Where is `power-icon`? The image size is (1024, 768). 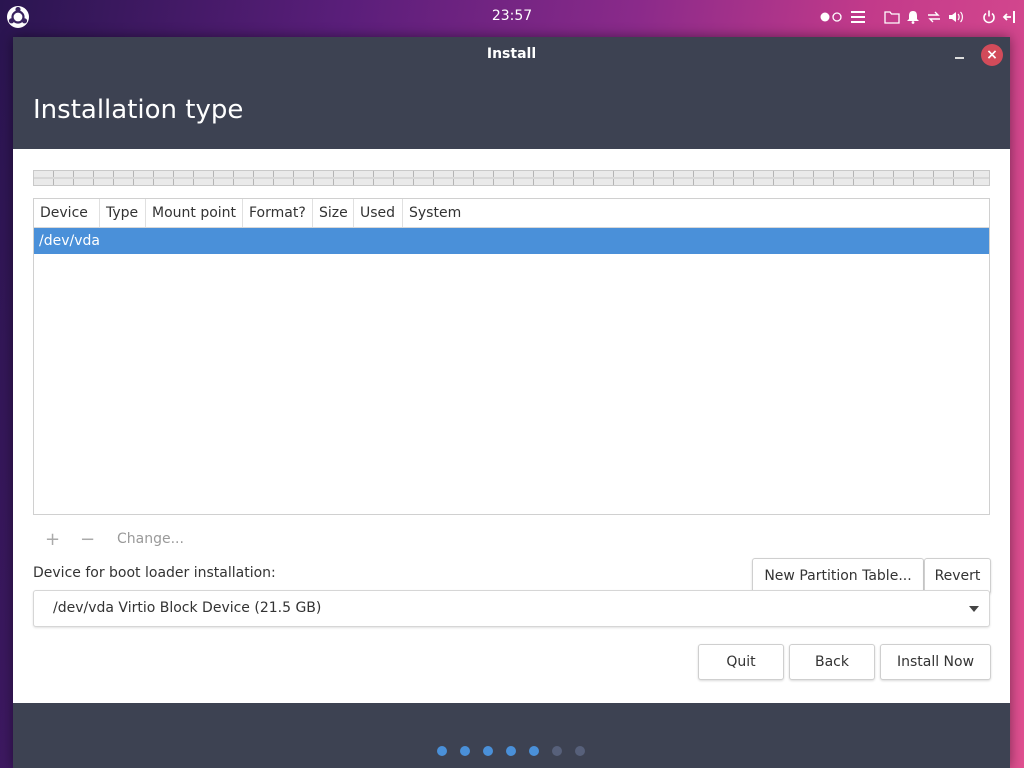 power-icon is located at coordinates (989, 17).